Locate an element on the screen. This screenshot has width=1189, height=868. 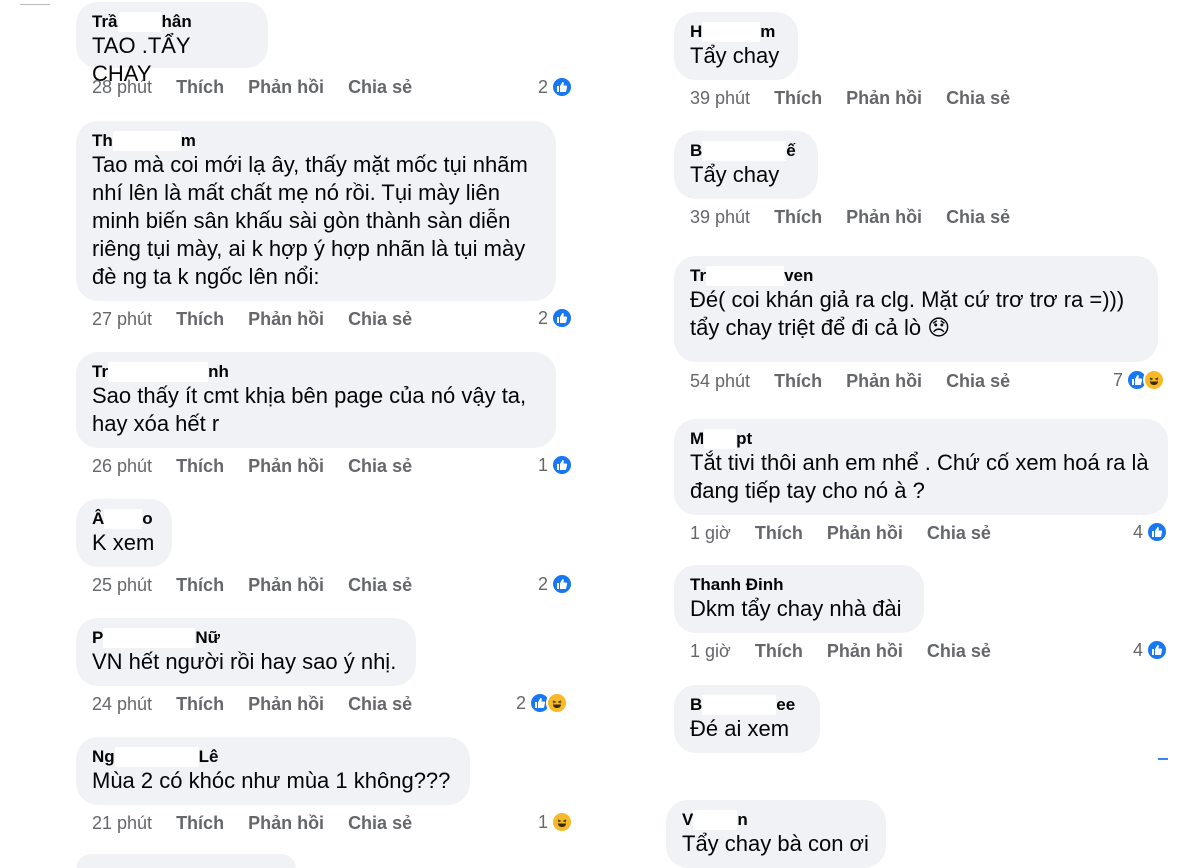
comment-time: 27 phút is located at coordinates (122, 319).